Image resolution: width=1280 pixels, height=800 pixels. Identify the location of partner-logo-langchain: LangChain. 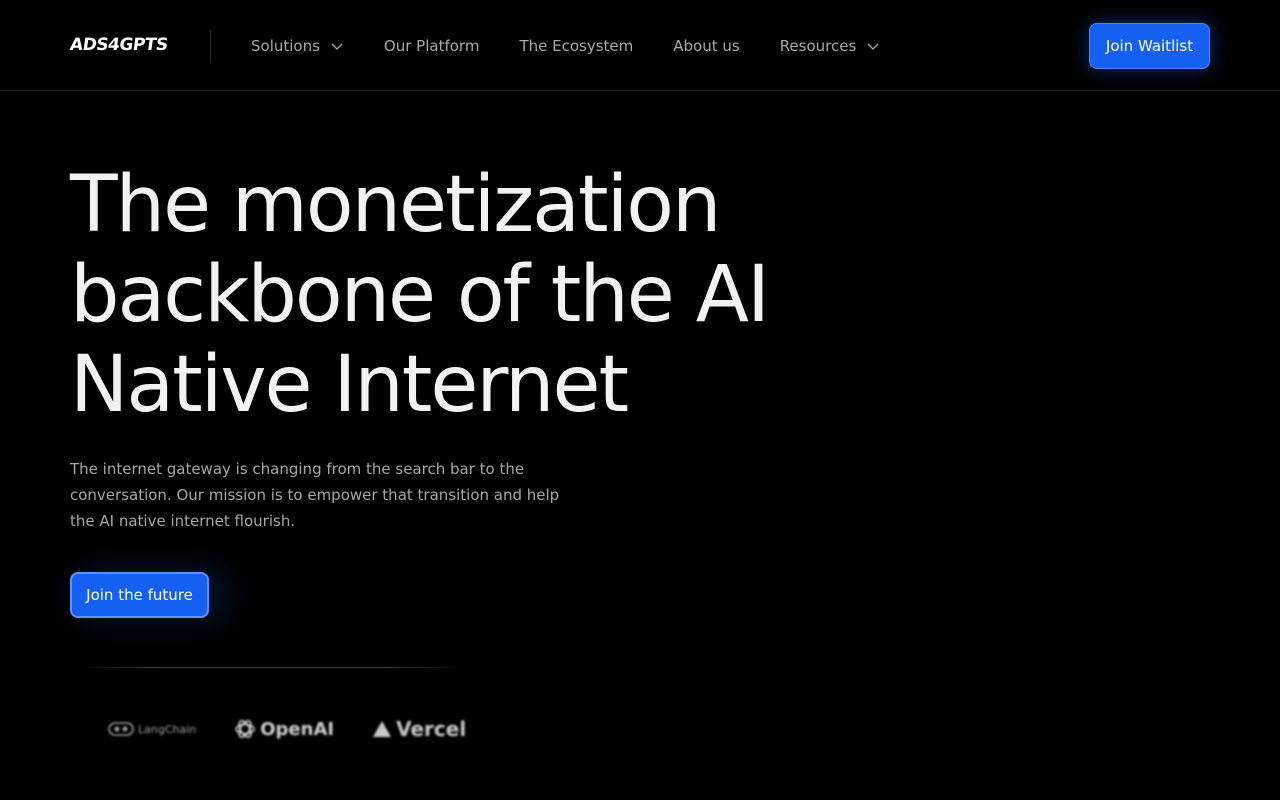
(152, 729).